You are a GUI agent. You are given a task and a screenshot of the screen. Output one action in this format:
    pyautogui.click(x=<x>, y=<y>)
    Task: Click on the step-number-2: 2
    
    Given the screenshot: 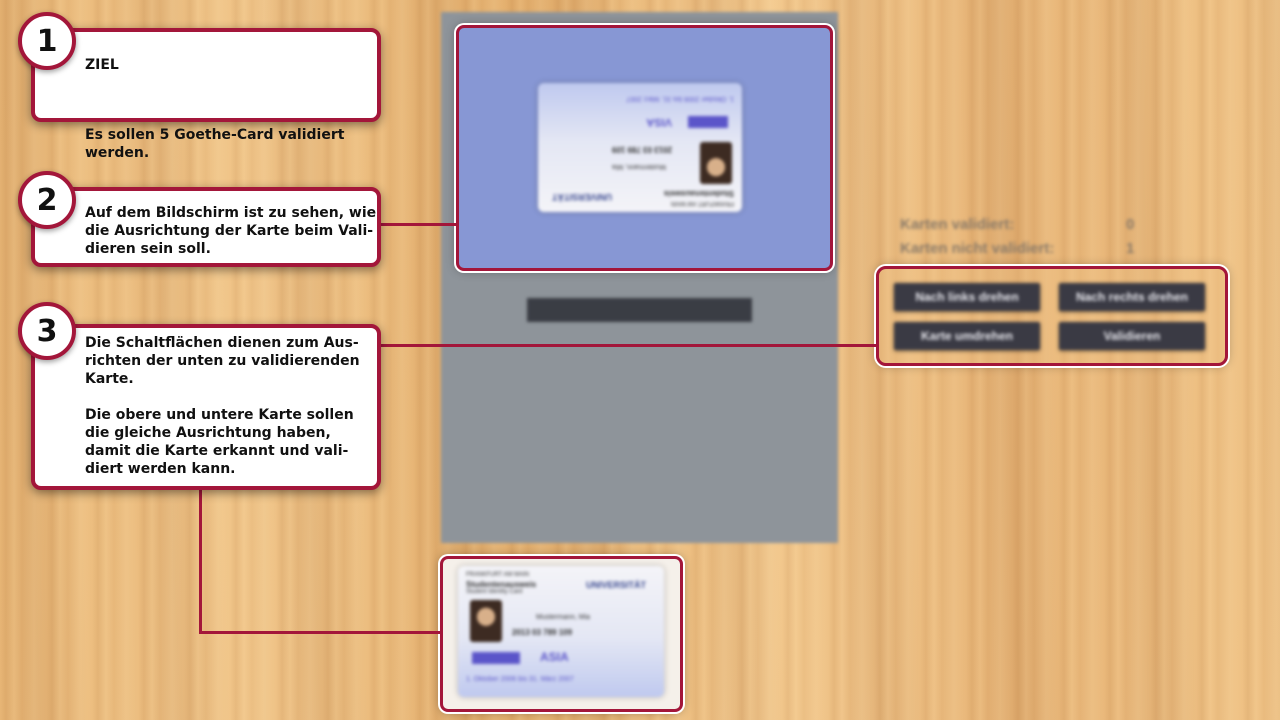 What is the action you would take?
    pyautogui.click(x=47, y=200)
    